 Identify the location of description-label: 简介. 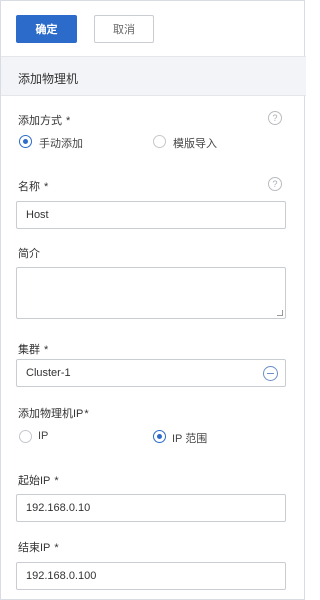
(29, 254).